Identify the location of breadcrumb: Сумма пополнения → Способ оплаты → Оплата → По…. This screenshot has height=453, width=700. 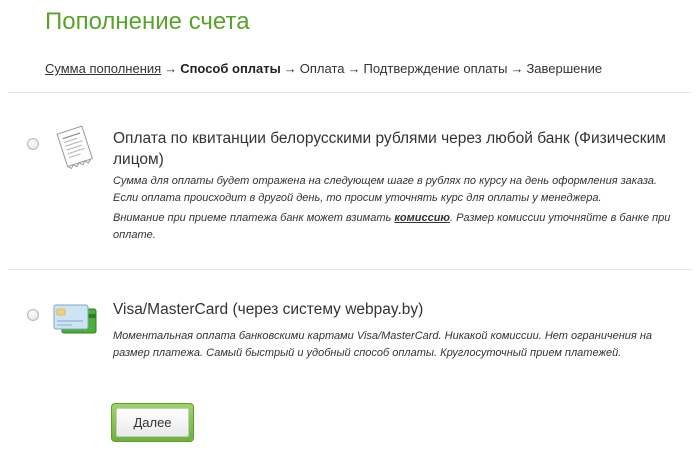
(323, 68).